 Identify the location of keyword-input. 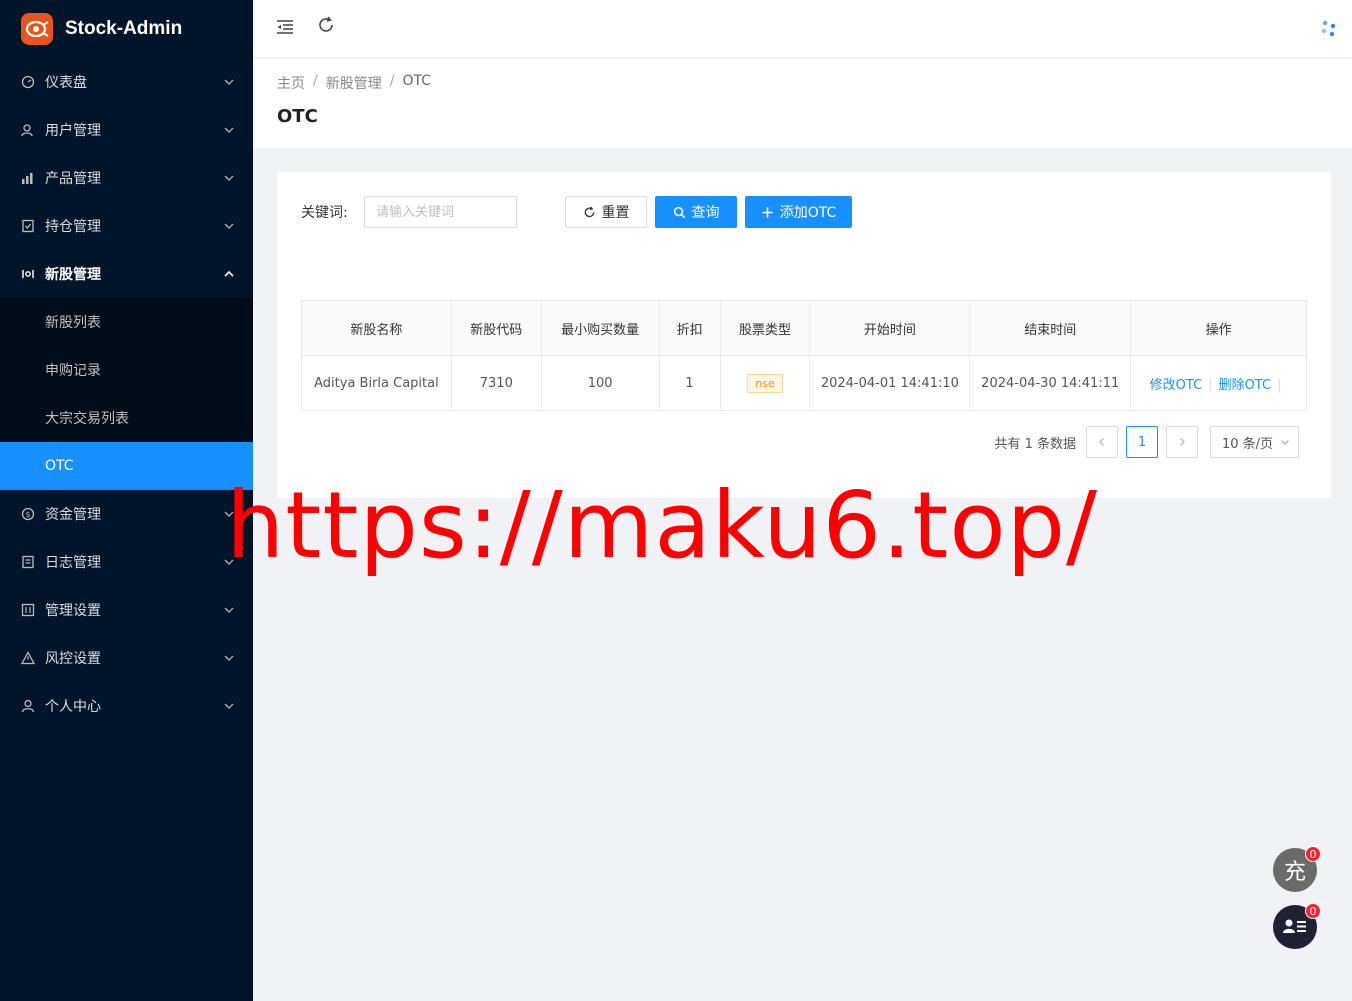
(440, 212).